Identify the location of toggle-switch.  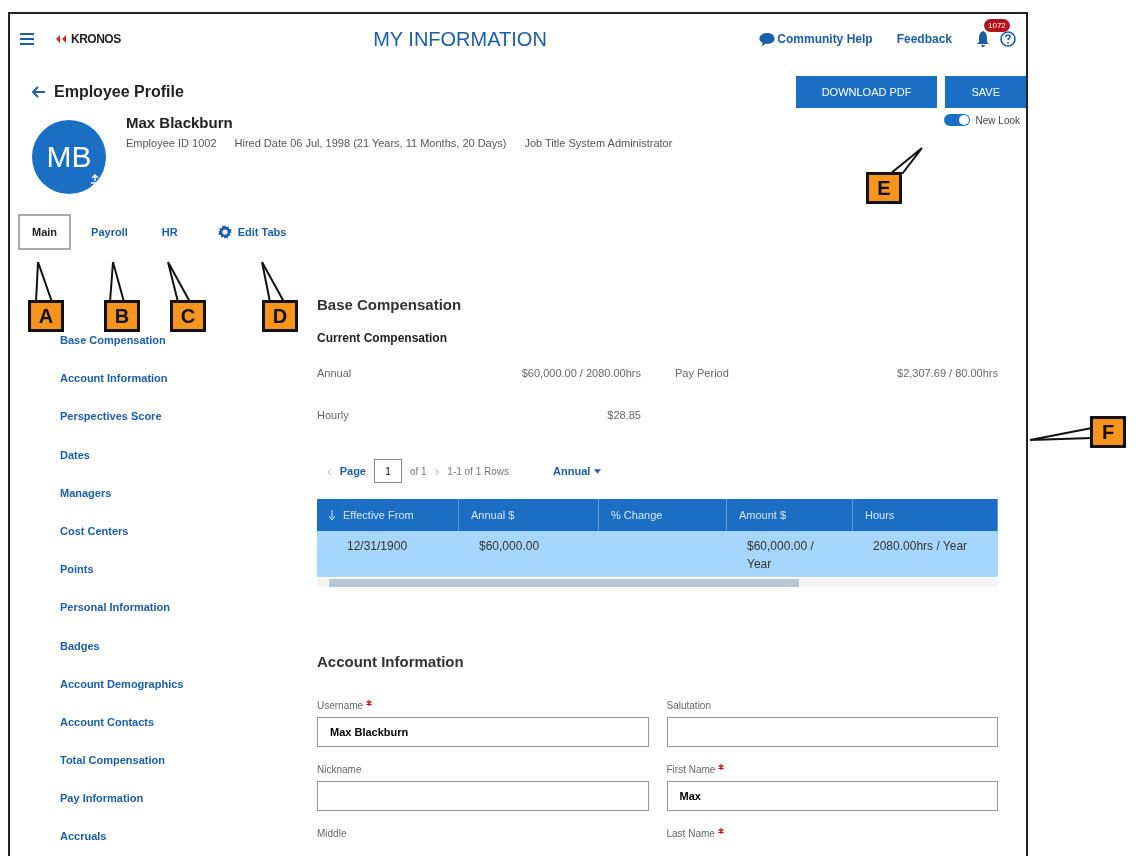
(956, 120).